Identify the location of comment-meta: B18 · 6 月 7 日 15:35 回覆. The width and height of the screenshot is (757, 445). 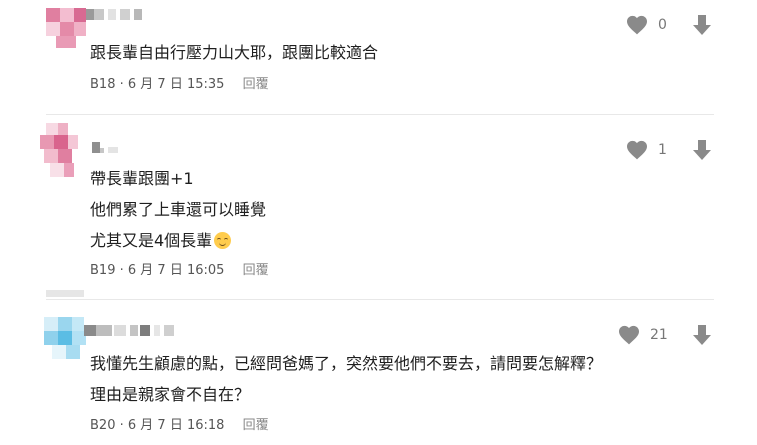
(179, 85).